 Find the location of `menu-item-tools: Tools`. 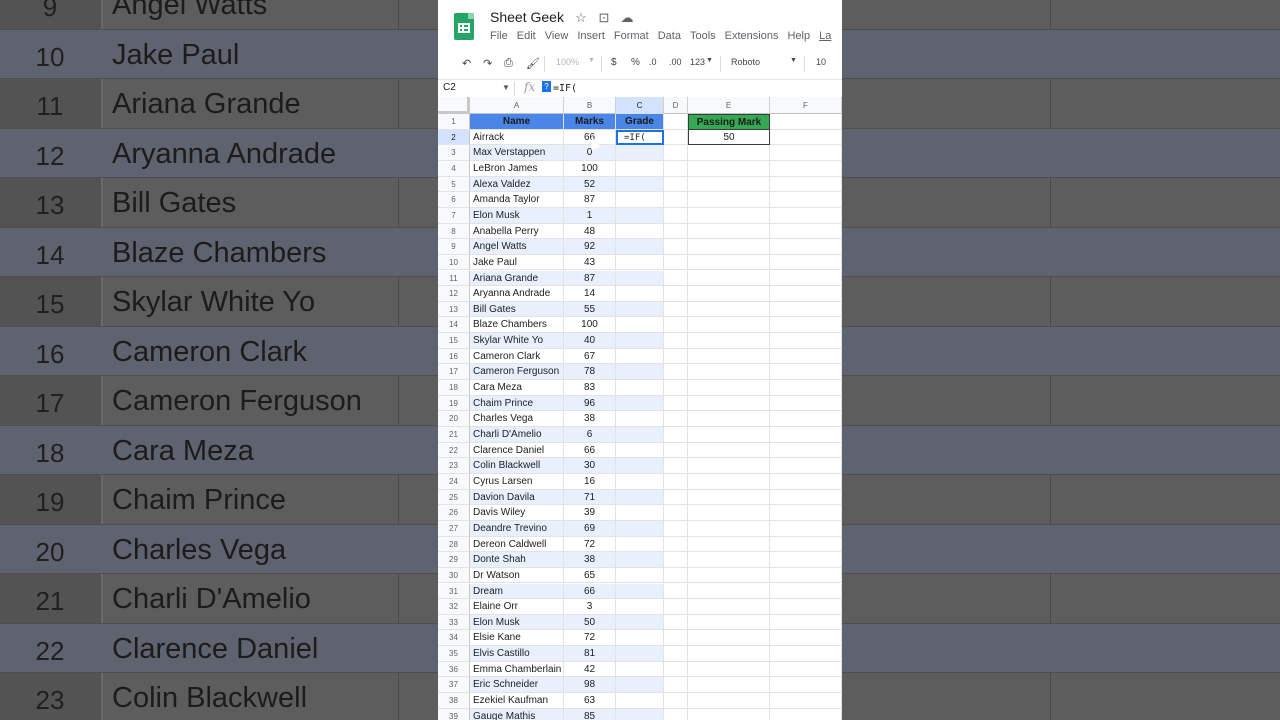

menu-item-tools: Tools is located at coordinates (703, 36).